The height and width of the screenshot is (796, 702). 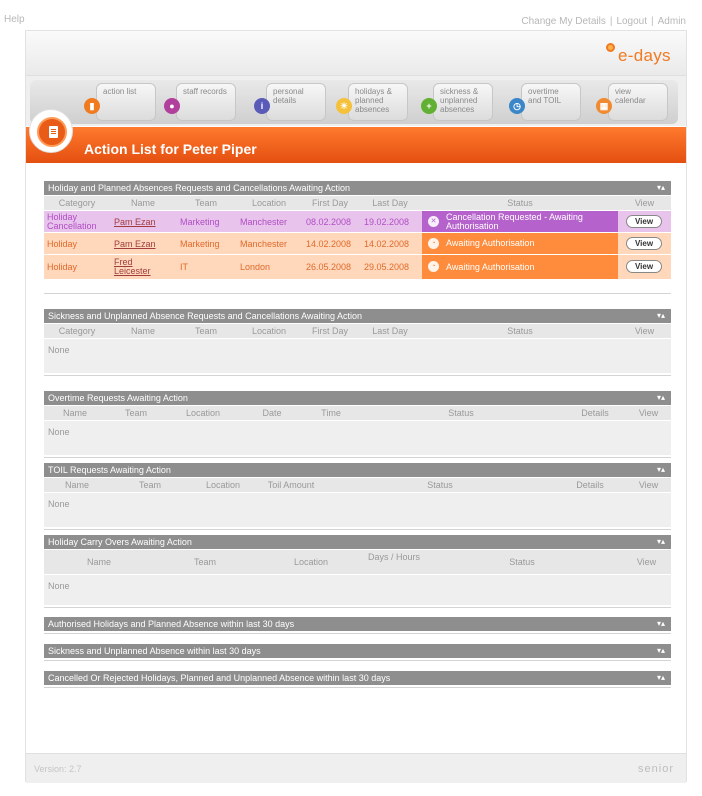 I want to click on header: e-days, so click(x=356, y=53).